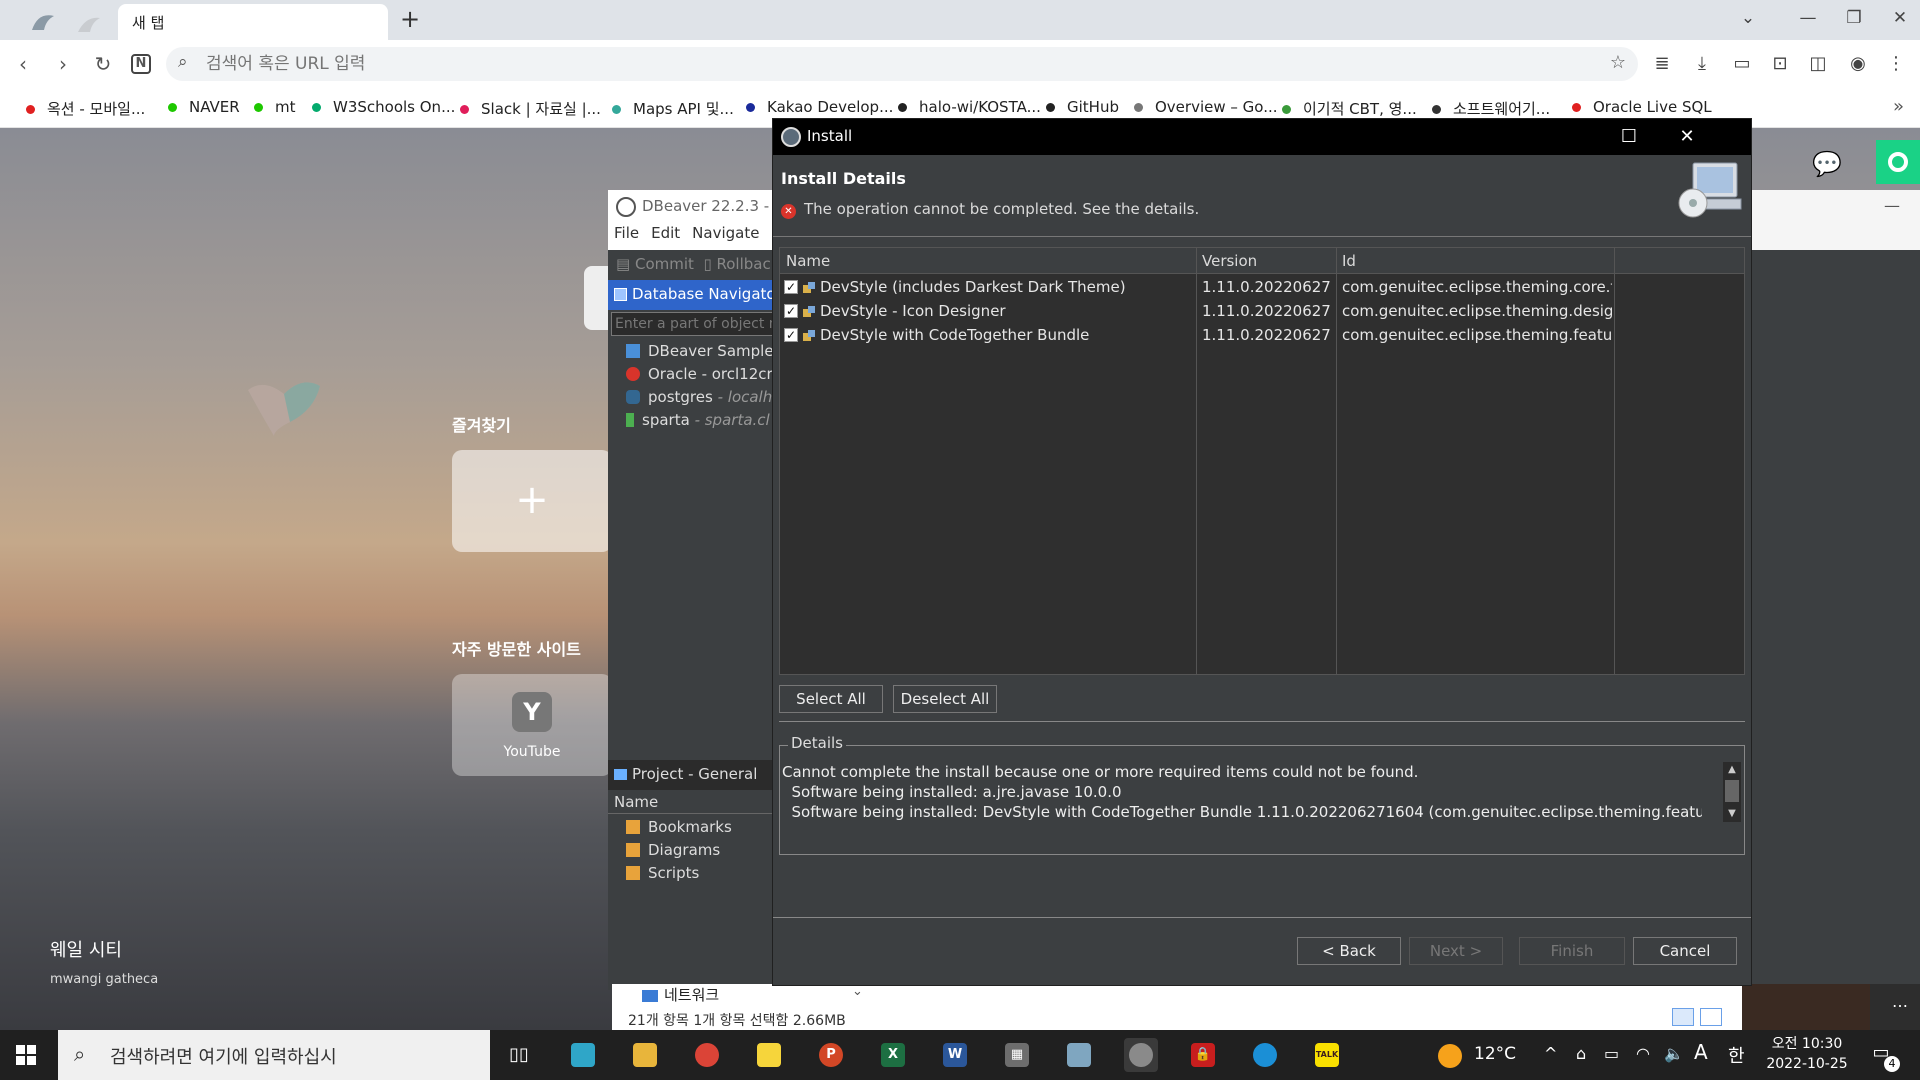  Describe the element at coordinates (645, 1055) in the screenshot. I see `taskbar-app-file-explorer` at that location.